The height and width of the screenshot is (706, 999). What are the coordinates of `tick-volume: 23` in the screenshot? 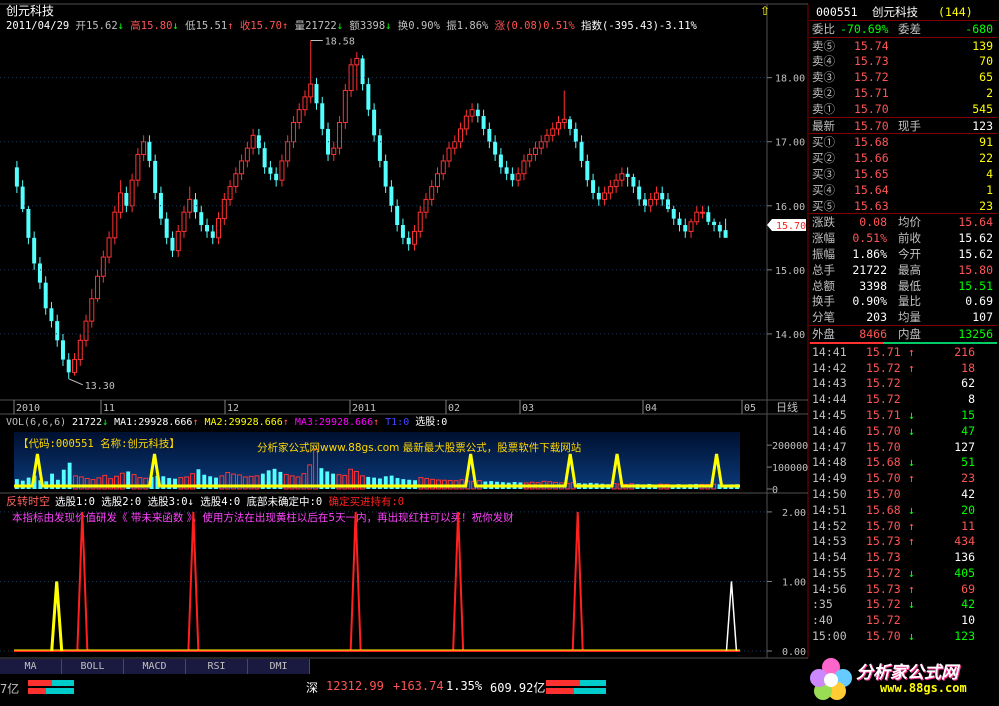 It's located at (968, 478).